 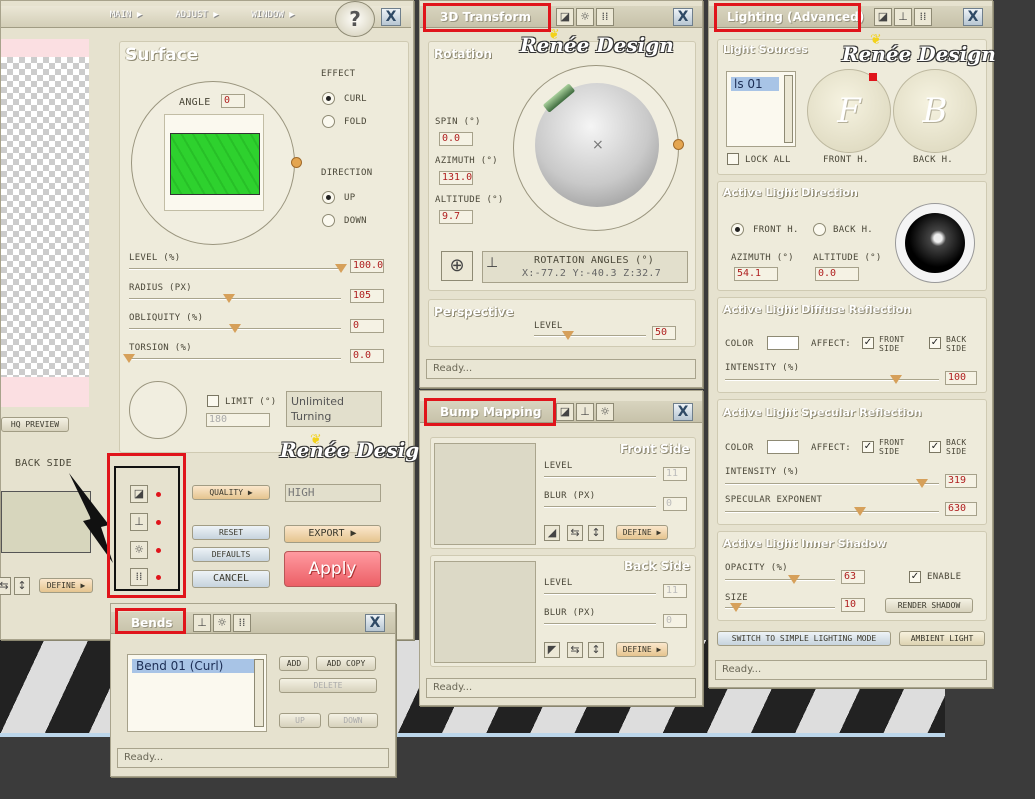 I want to click on bump-back-level-slider, so click(x=600, y=594).